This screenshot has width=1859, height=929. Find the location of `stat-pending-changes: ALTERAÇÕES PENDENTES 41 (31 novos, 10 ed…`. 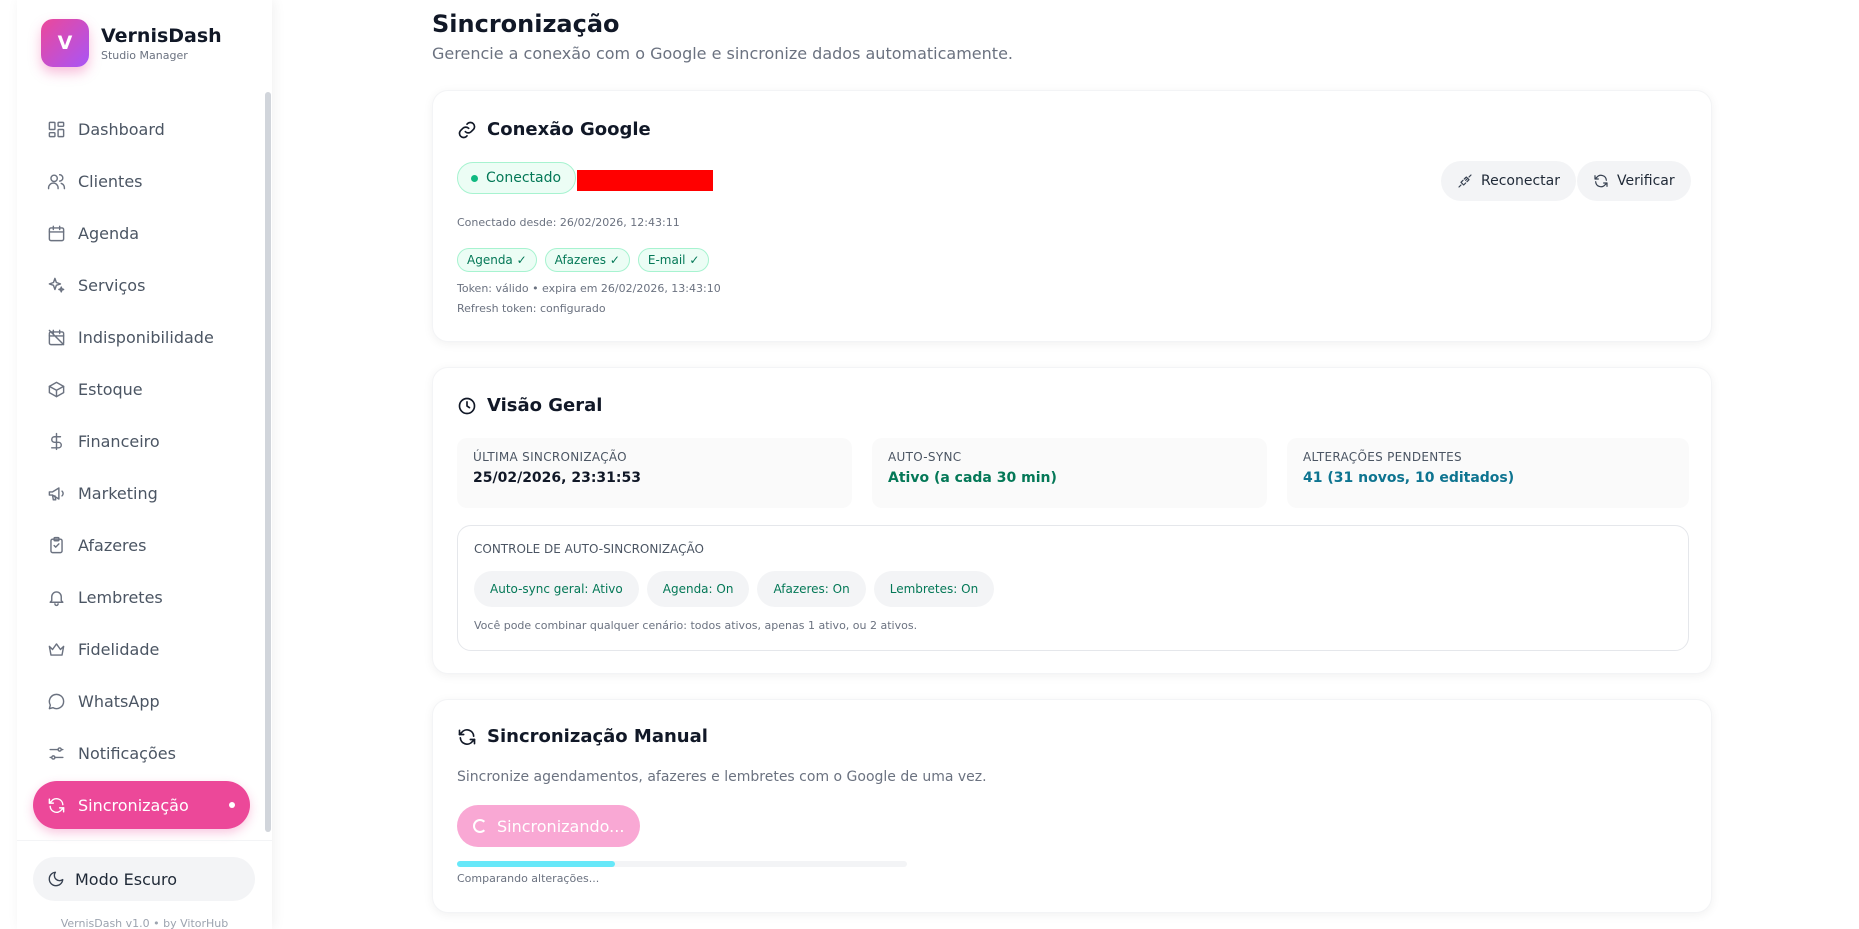

stat-pending-changes: ALTERAÇÕES PENDENTES 41 (31 novos, 10 ed… is located at coordinates (1488, 473).